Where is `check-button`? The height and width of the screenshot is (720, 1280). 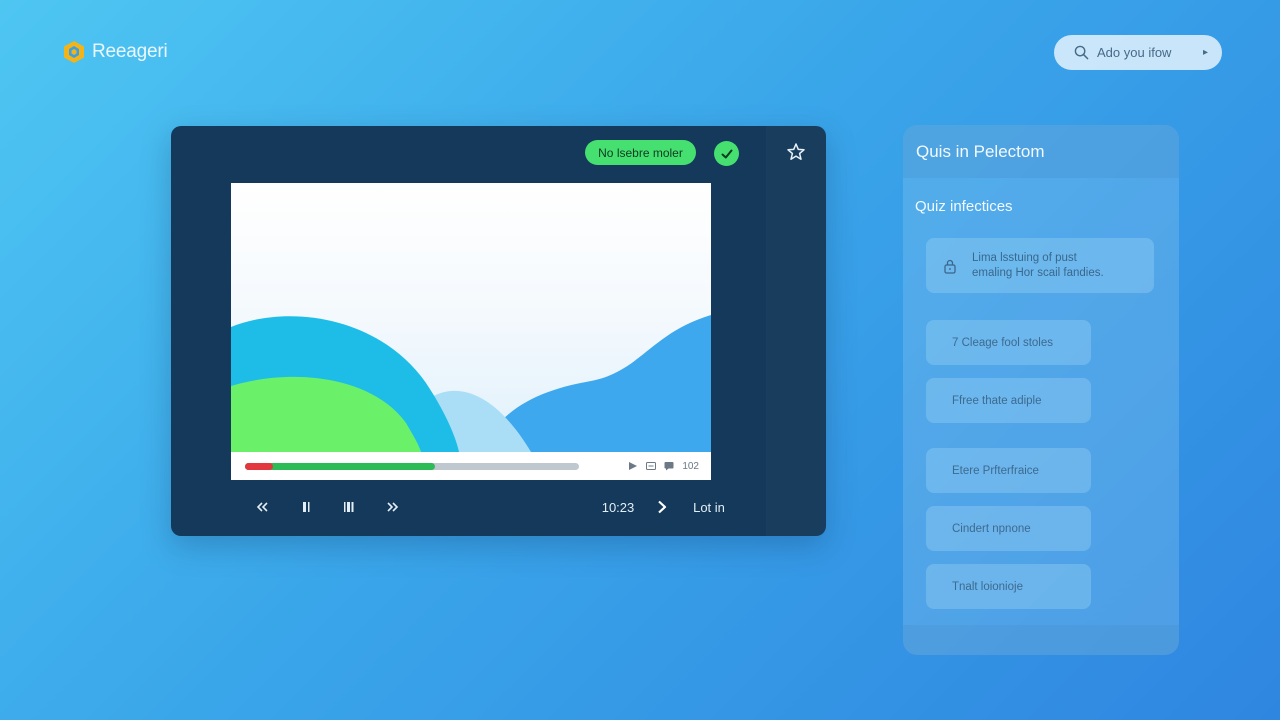 check-button is located at coordinates (726, 153).